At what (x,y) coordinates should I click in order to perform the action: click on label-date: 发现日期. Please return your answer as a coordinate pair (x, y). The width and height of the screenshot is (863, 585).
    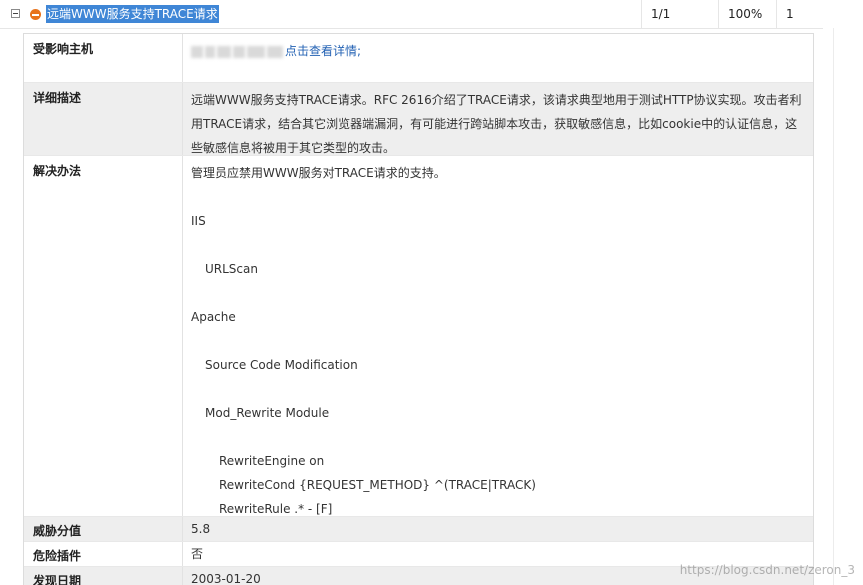
    Looking at the image, I should click on (57, 579).